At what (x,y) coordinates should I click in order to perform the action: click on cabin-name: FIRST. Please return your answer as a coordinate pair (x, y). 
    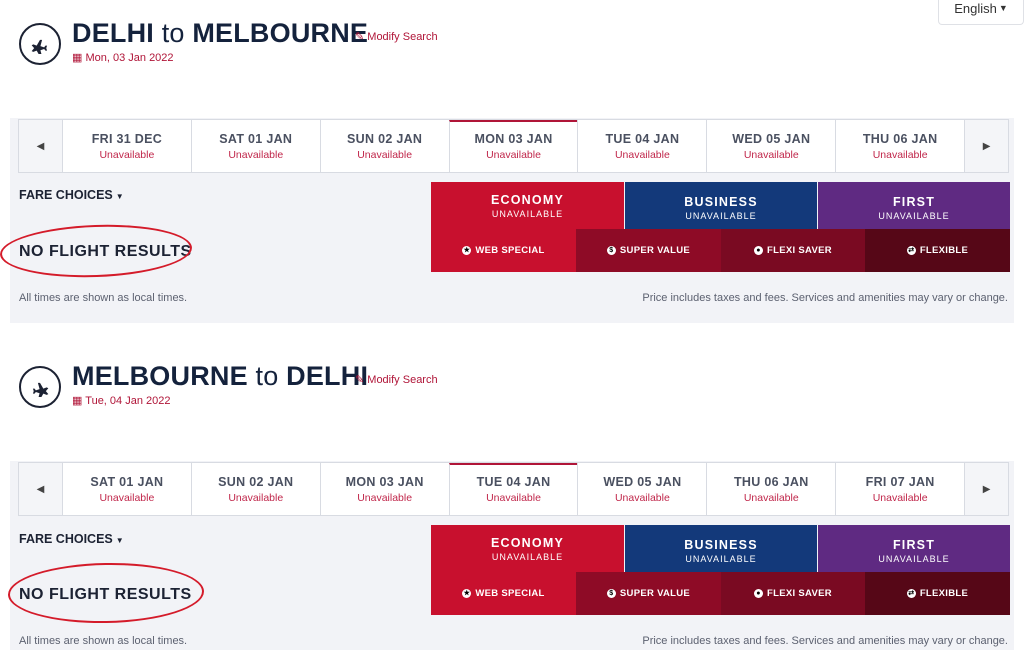
    Looking at the image, I should click on (914, 545).